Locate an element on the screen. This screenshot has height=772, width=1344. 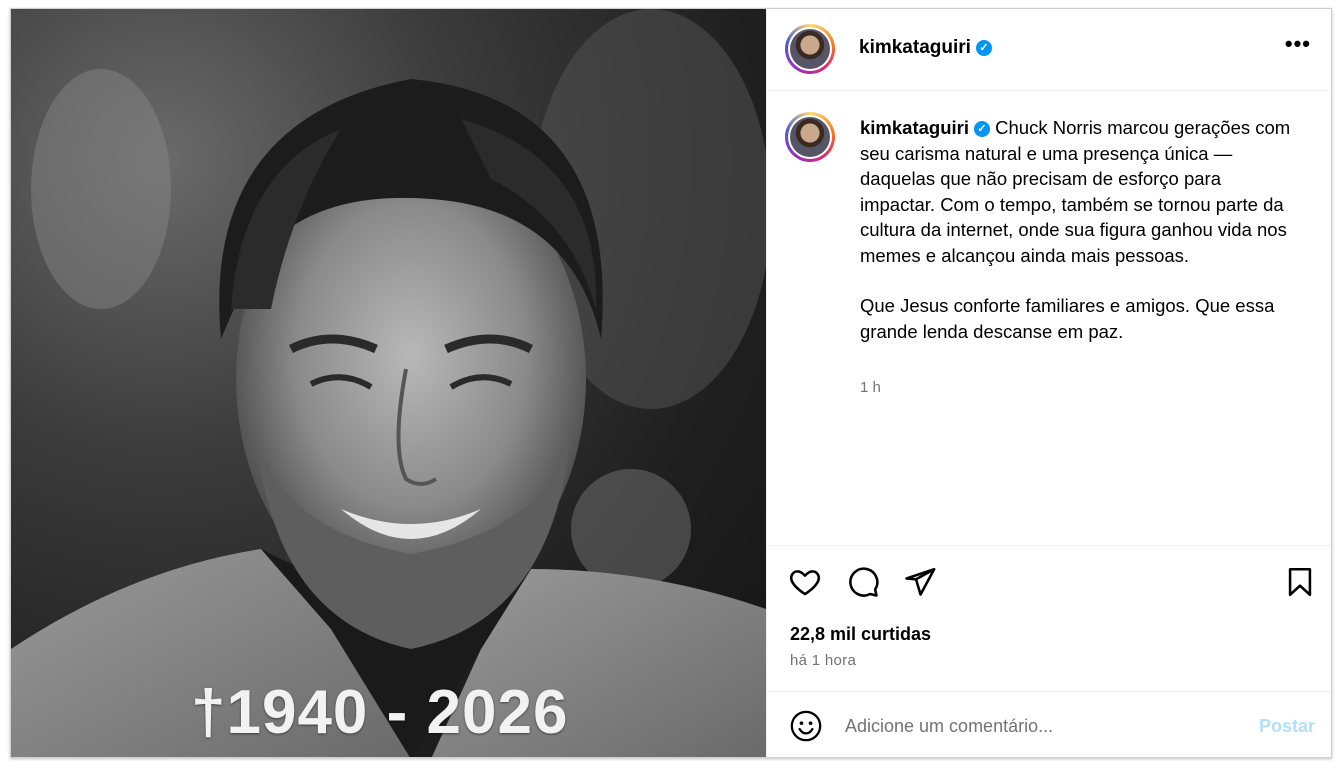
verified-badge-icon: ✓ is located at coordinates (983, 48).